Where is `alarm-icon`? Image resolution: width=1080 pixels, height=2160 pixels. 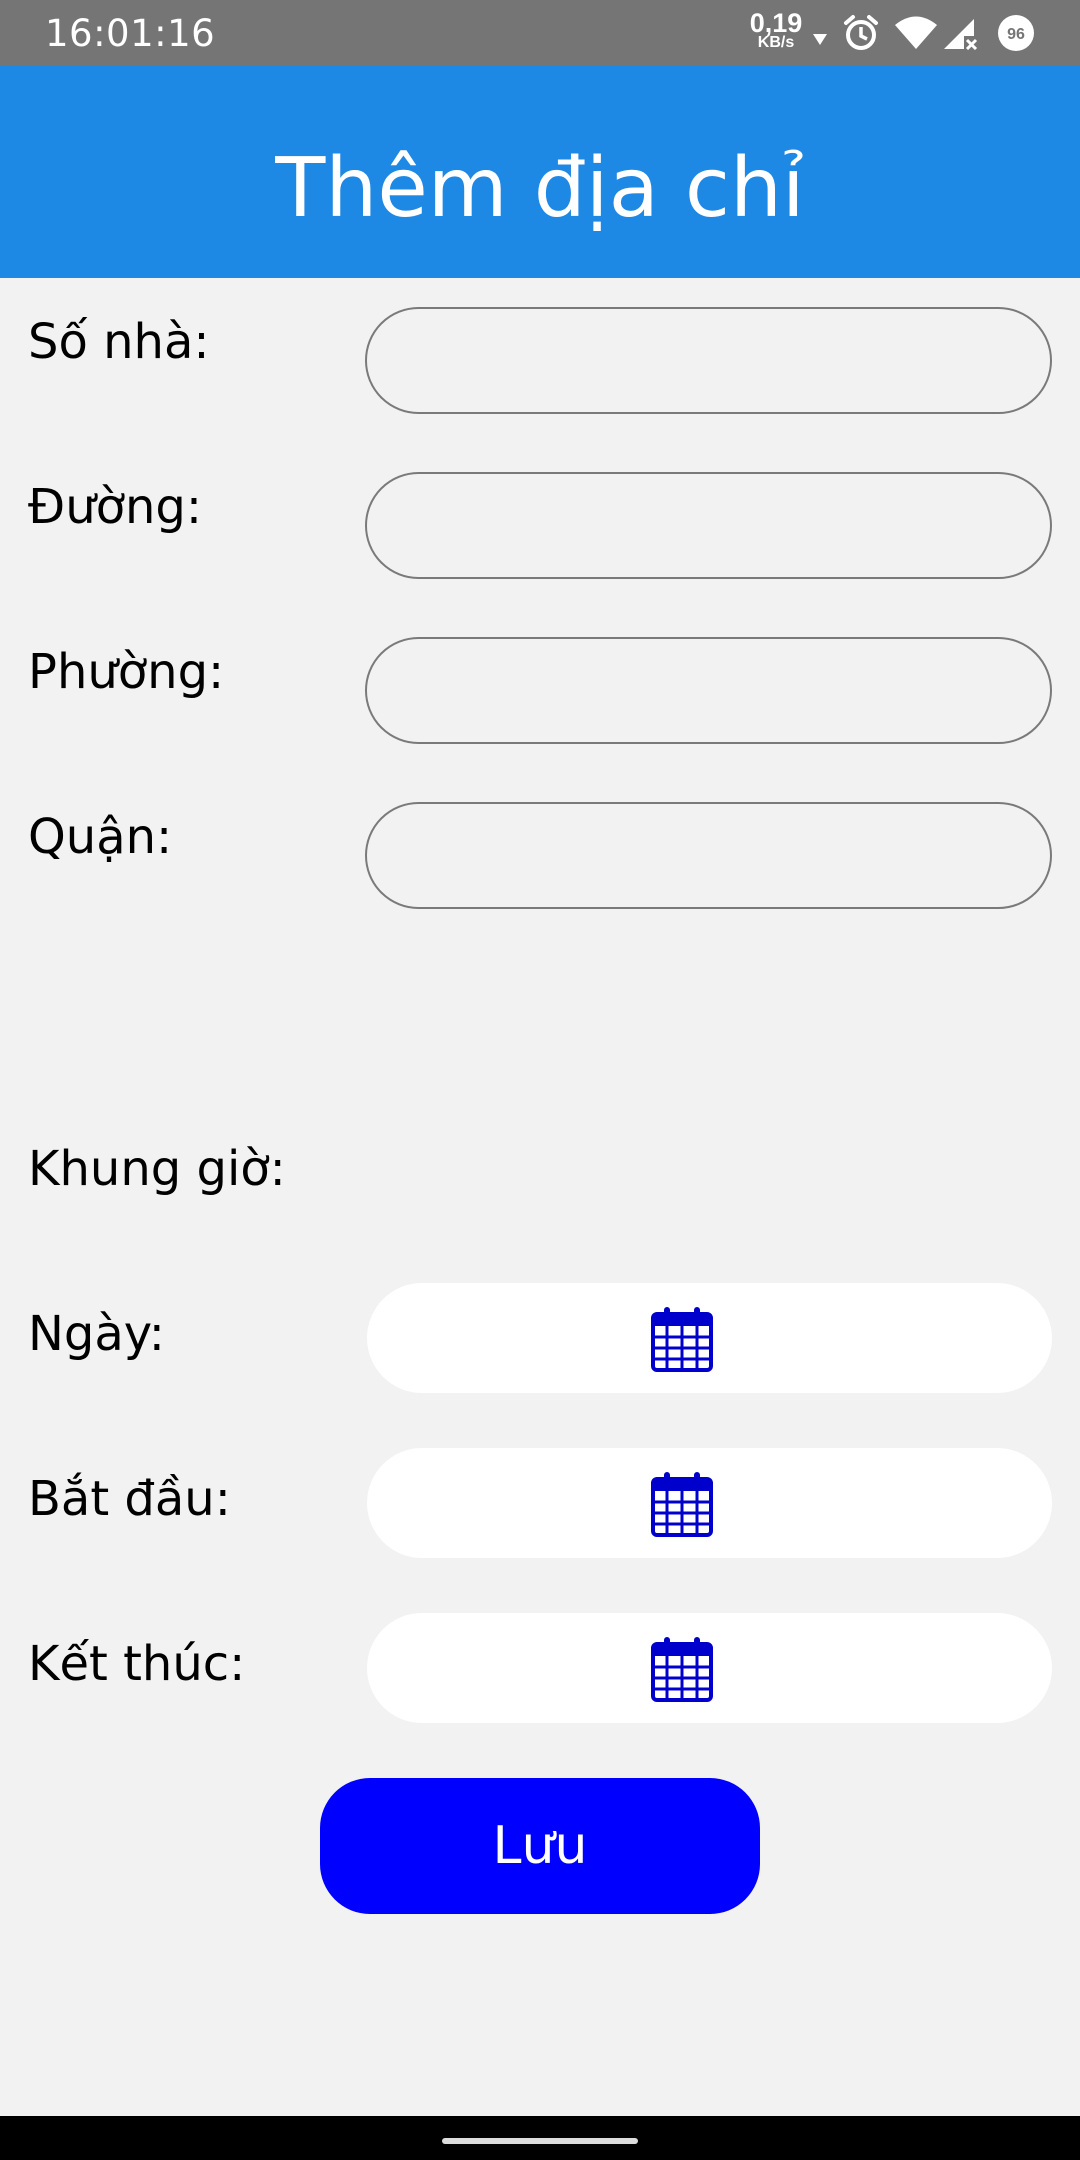
alarm-icon is located at coordinates (861, 32).